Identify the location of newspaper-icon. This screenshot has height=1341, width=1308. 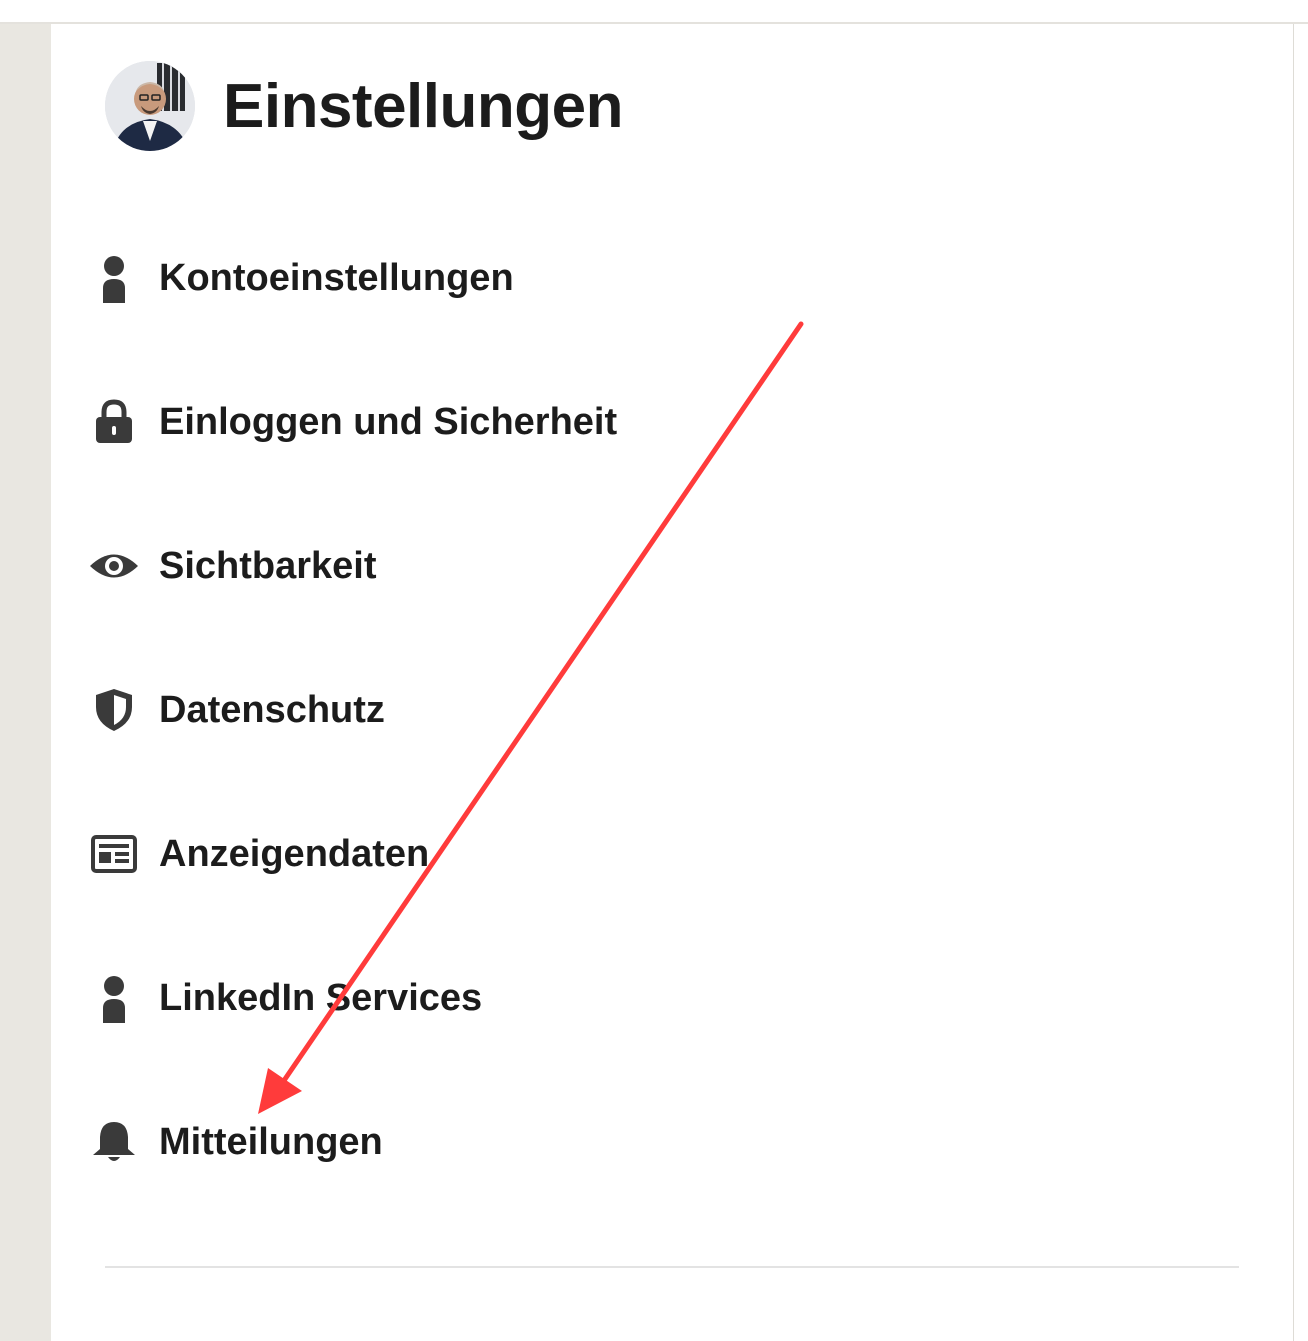
(114, 854).